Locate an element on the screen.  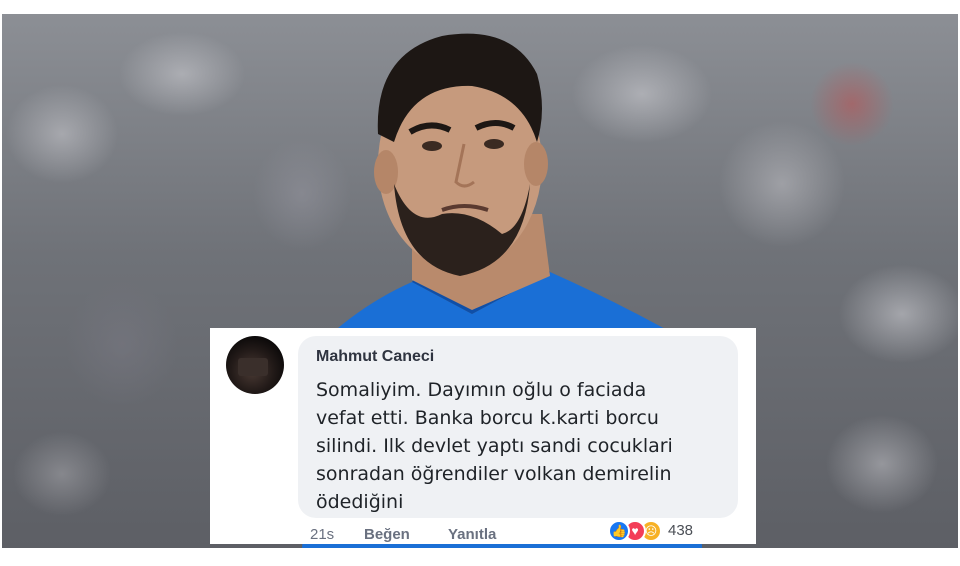
reactions-summary: 👍 ♥ ☹ 438 is located at coordinates (673, 531).